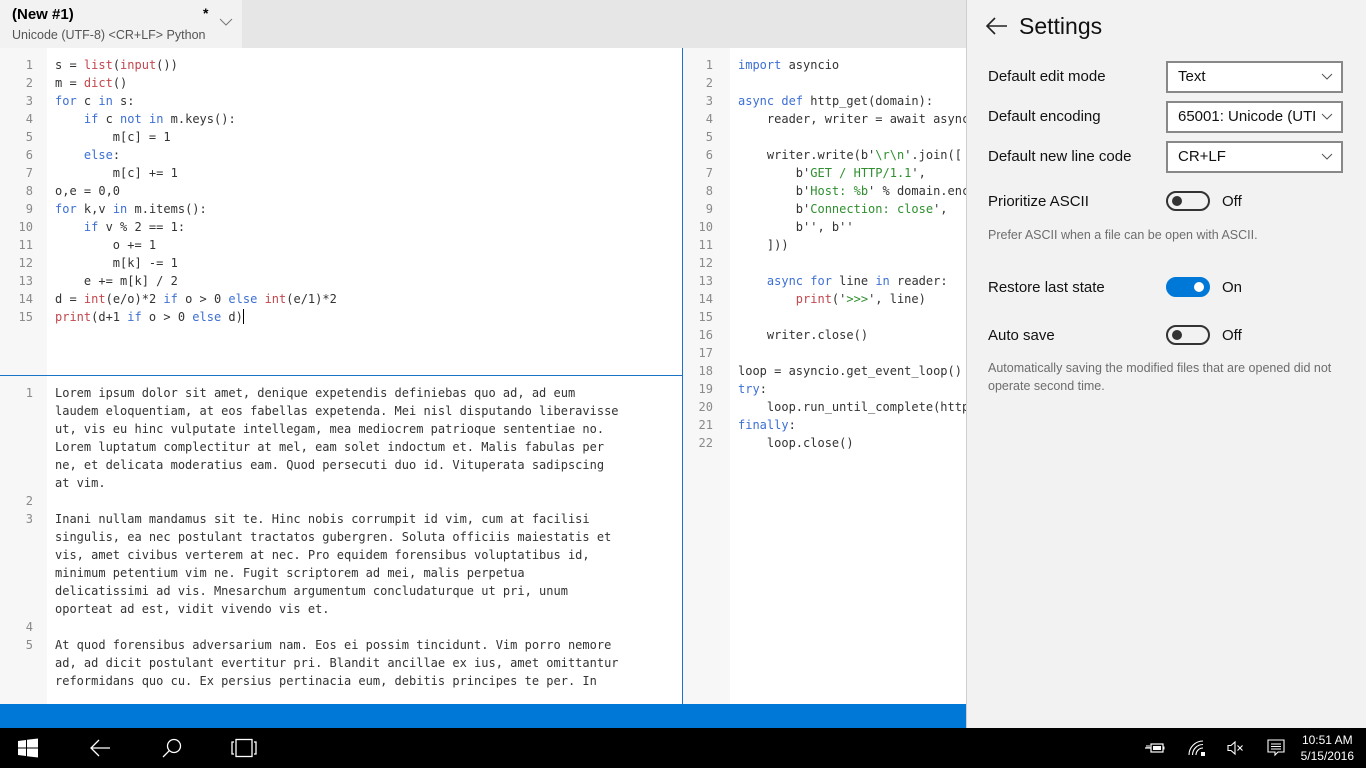  I want to click on code-line: 18 loop = asyncio.get_event_loop(), so click(824, 371).